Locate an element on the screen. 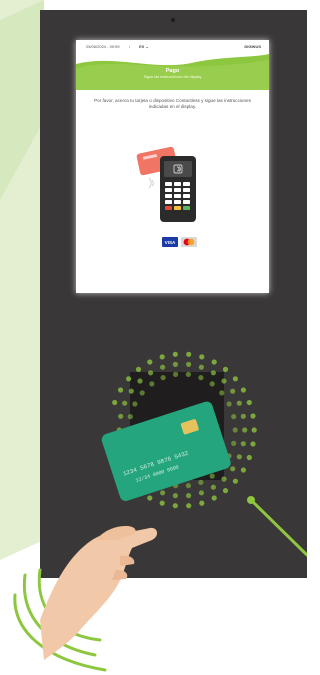 The image size is (320, 675). status-datetime: 25/06/2024 - 09:59 is located at coordinates (103, 46).